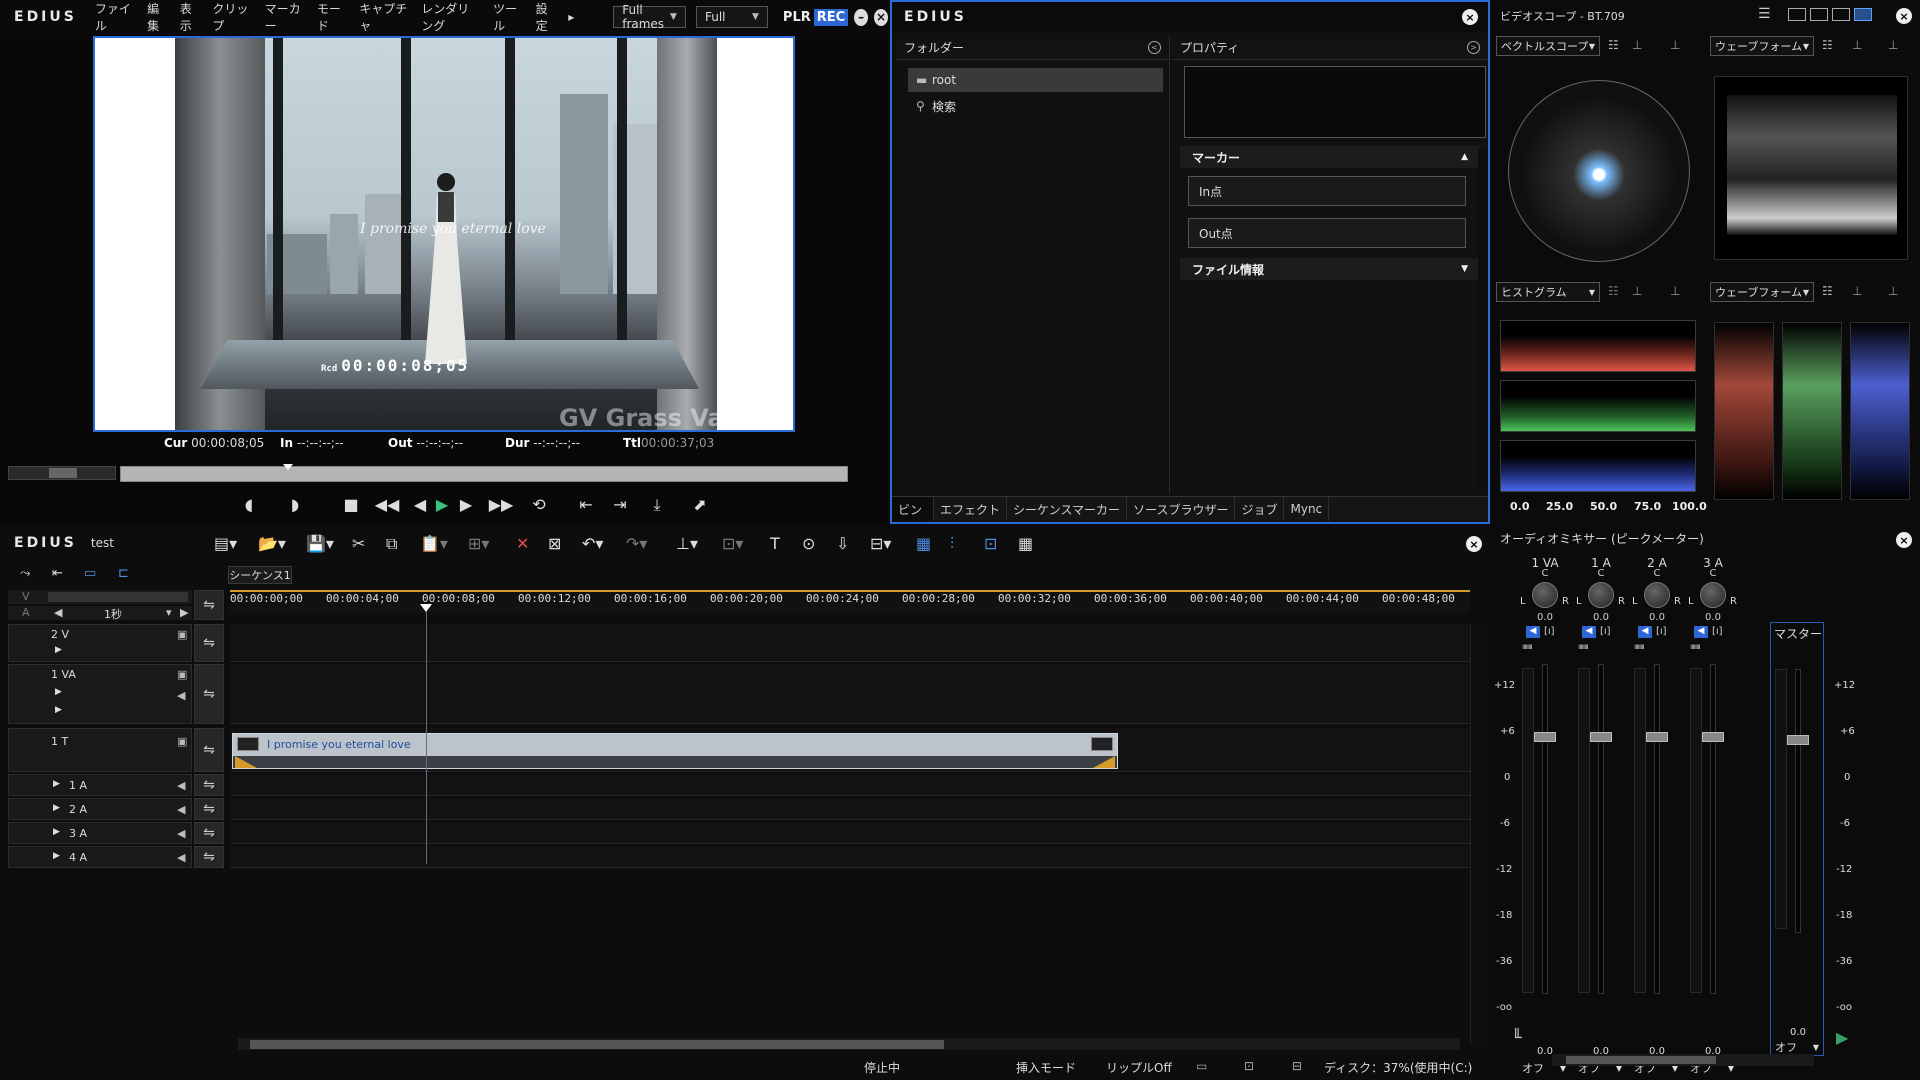 The height and width of the screenshot is (1080, 1920). Describe the element at coordinates (649, 17) in the screenshot. I see `frames-dropdown: Full frames ▼` at that location.